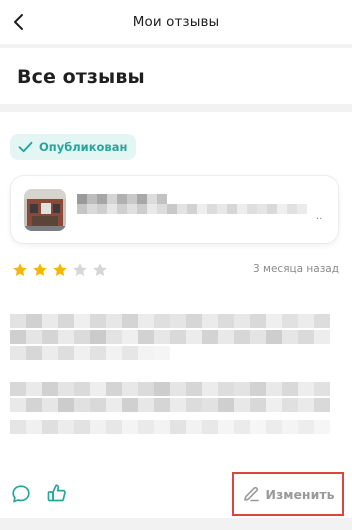 This screenshot has width=352, height=530. I want to click on top-bar: Мои отзывы, so click(176, 22).